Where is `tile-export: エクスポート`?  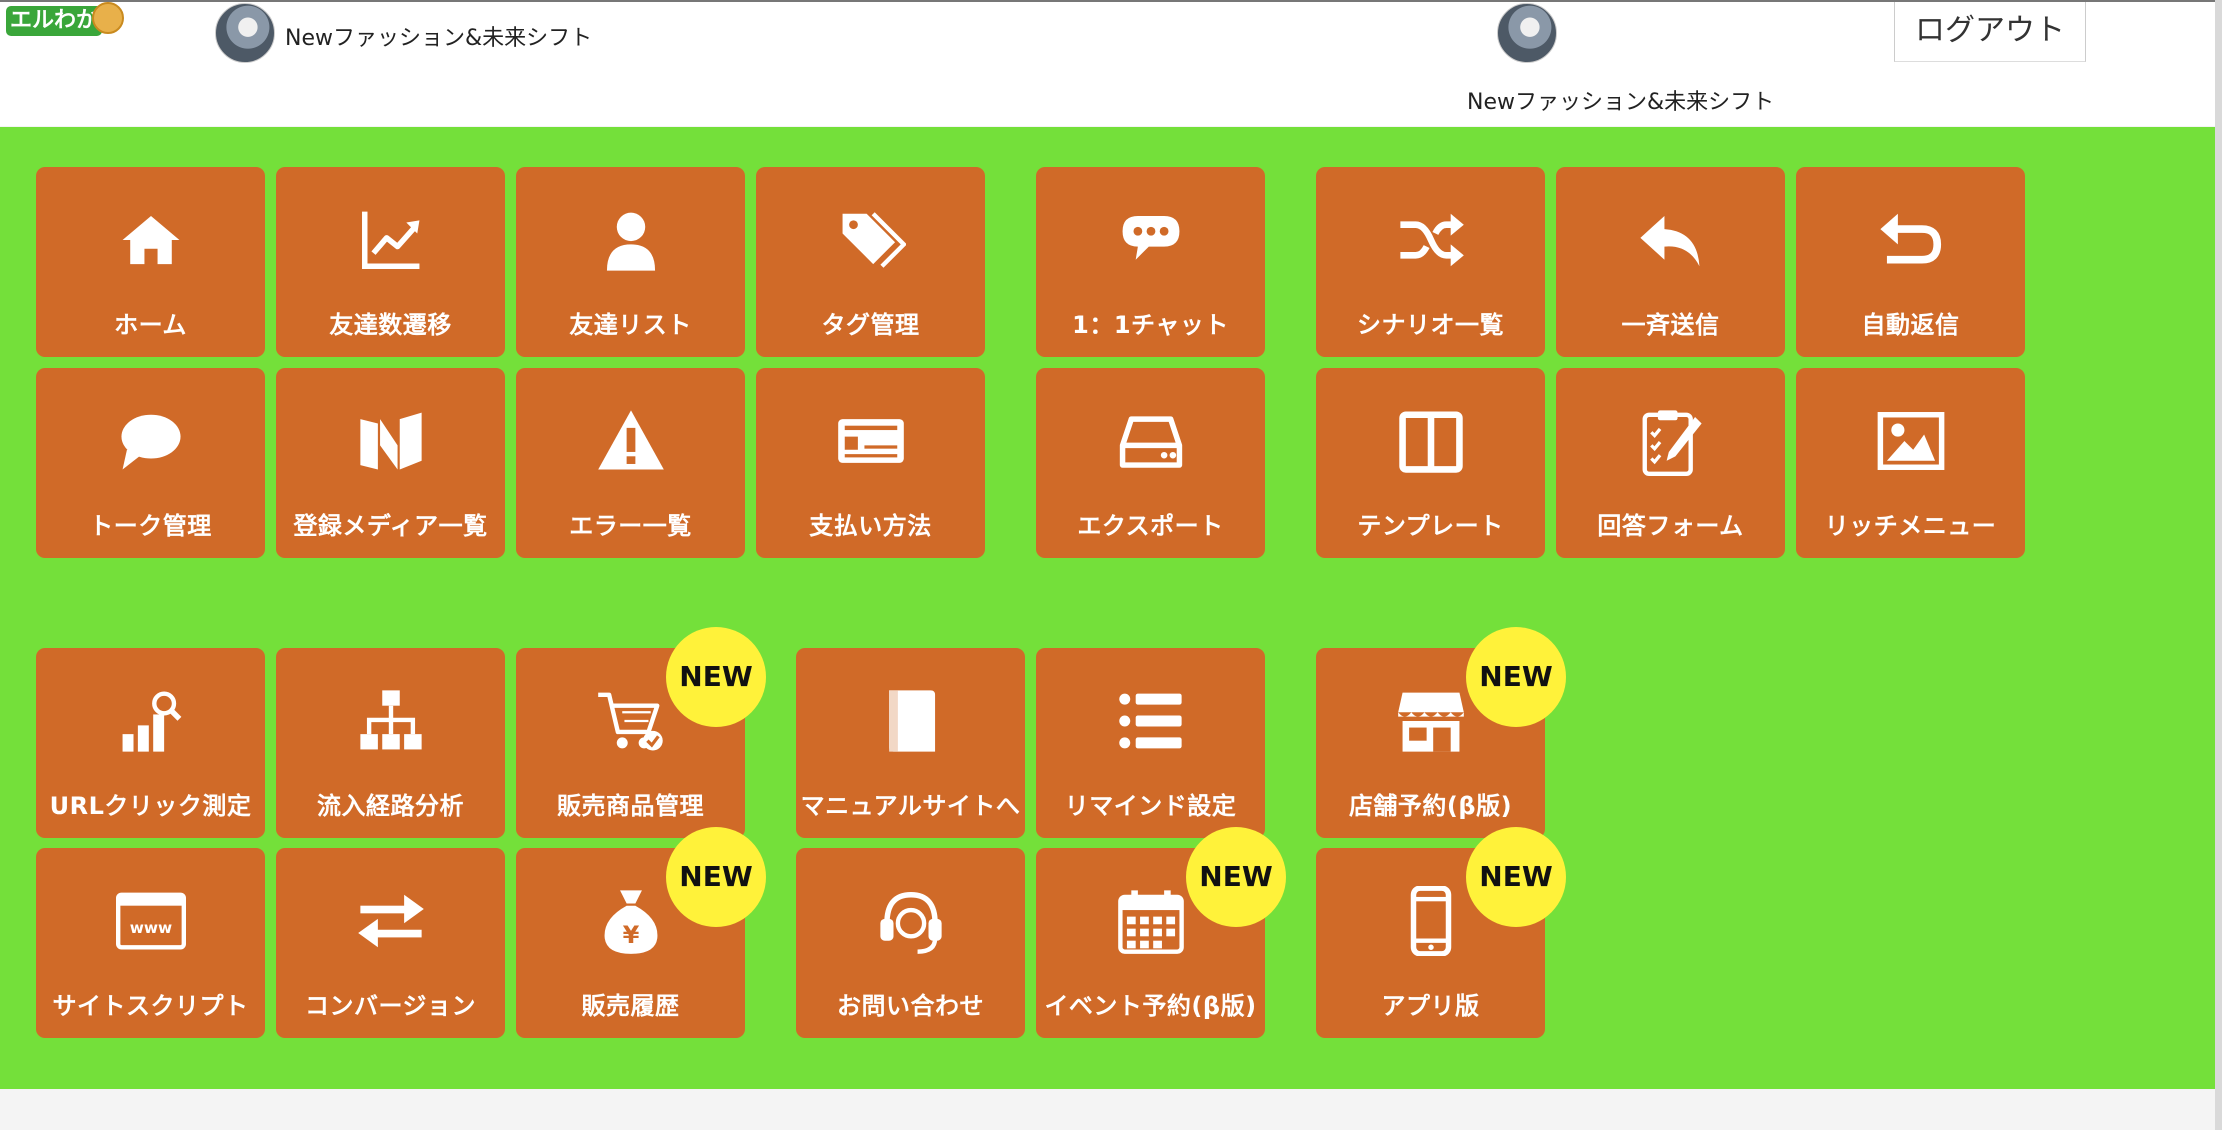
tile-export: エクスポート is located at coordinates (1150, 463).